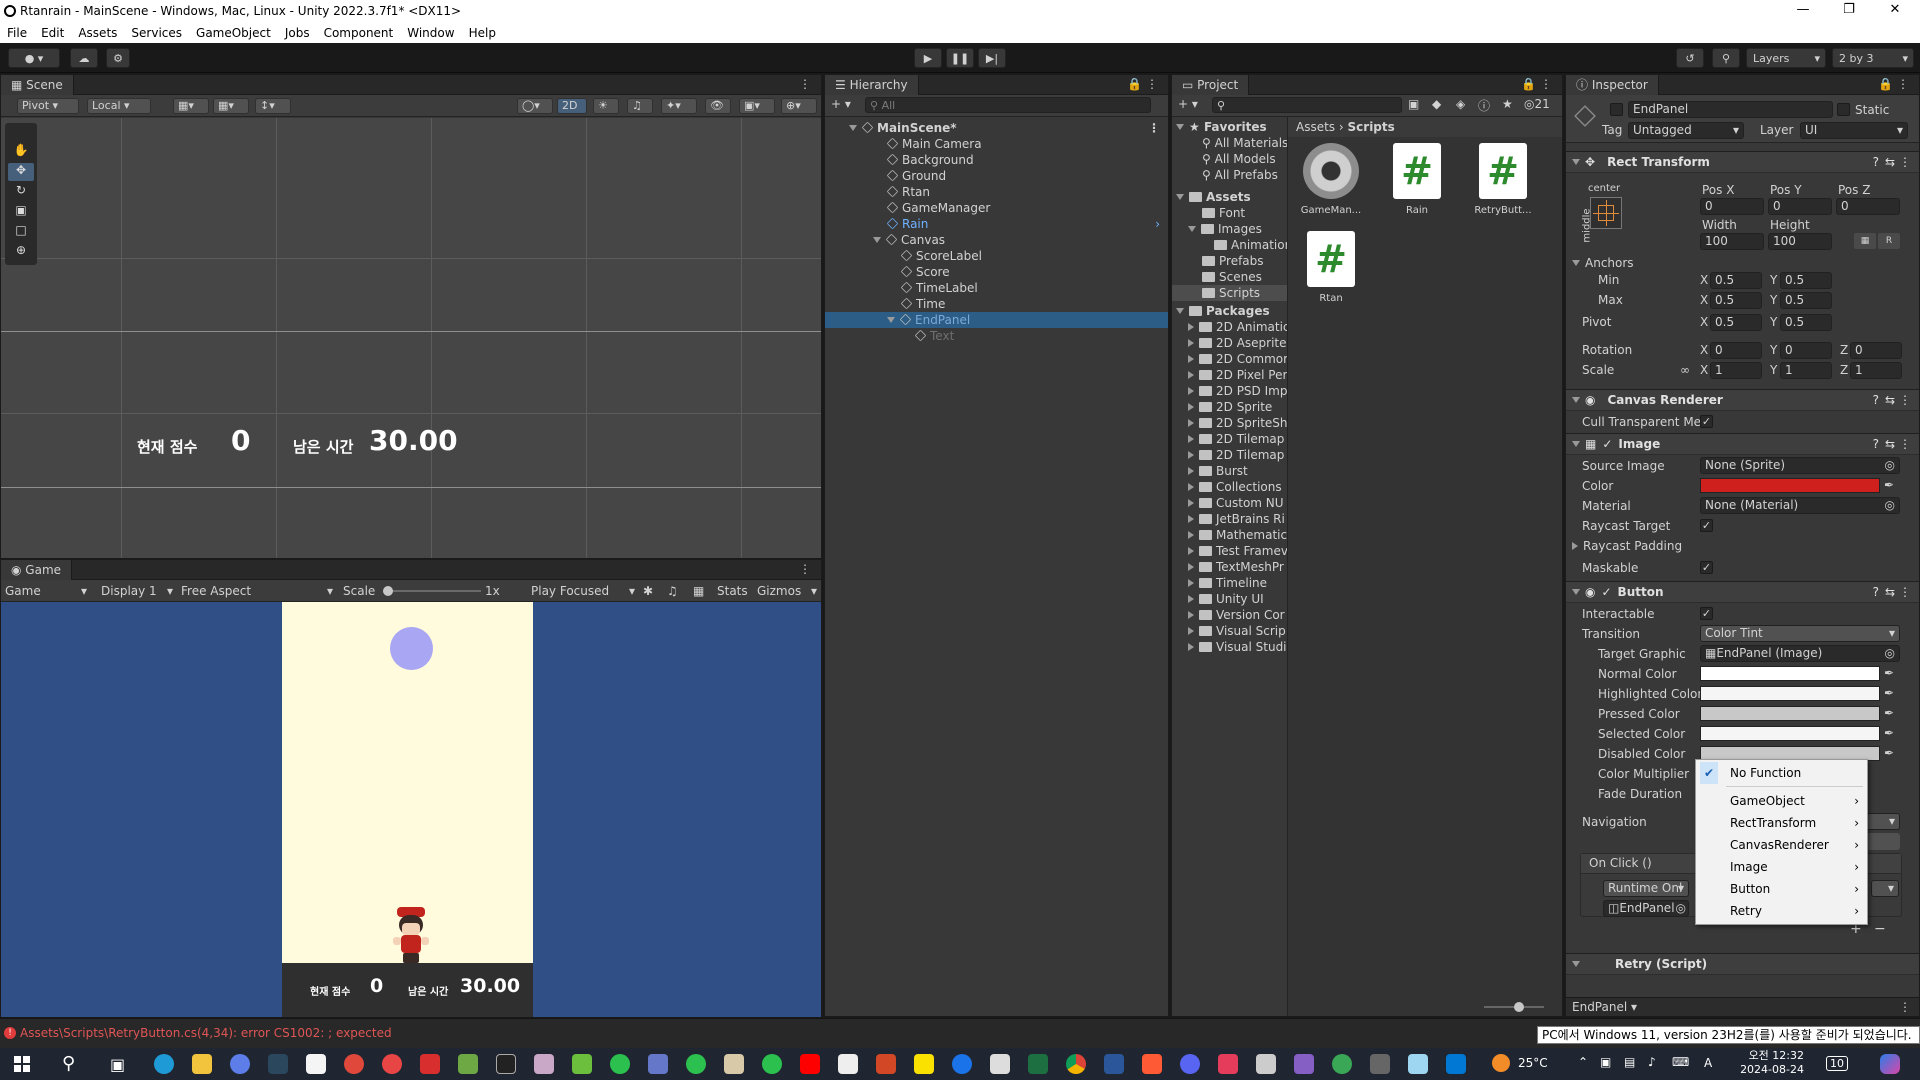  I want to click on hierarchy-item: Score, so click(996, 272).